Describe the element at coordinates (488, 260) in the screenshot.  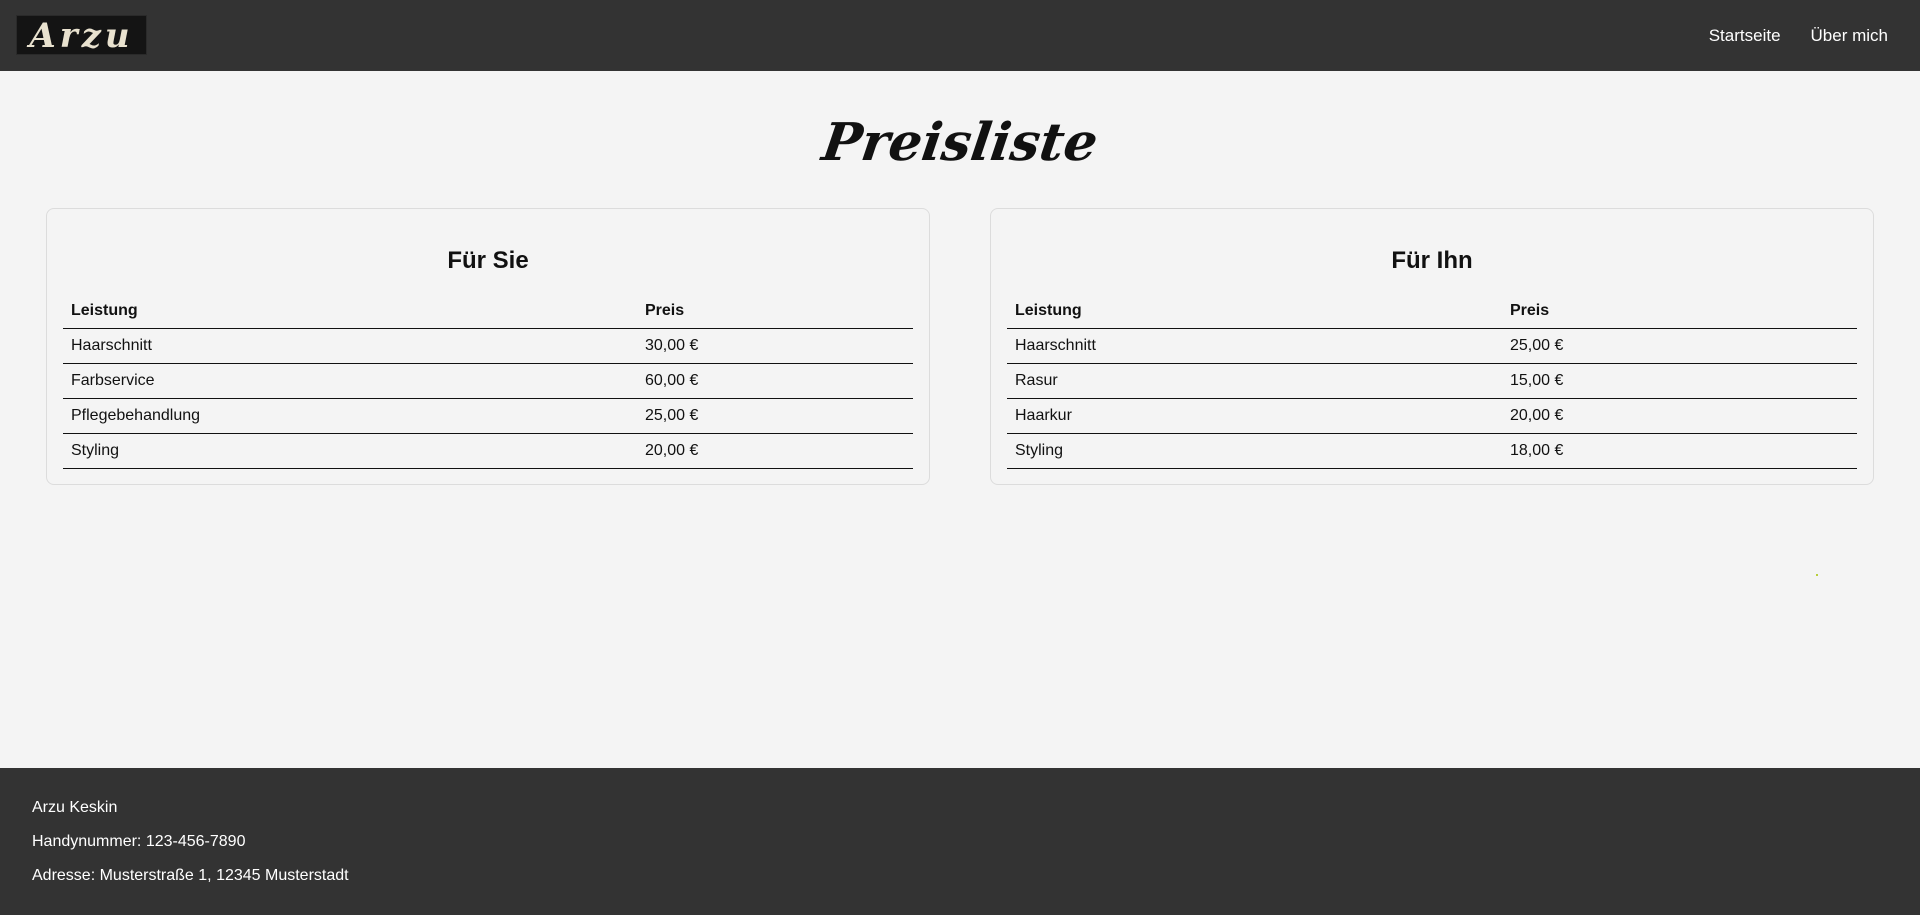
I see `card-title: Für Sie` at that location.